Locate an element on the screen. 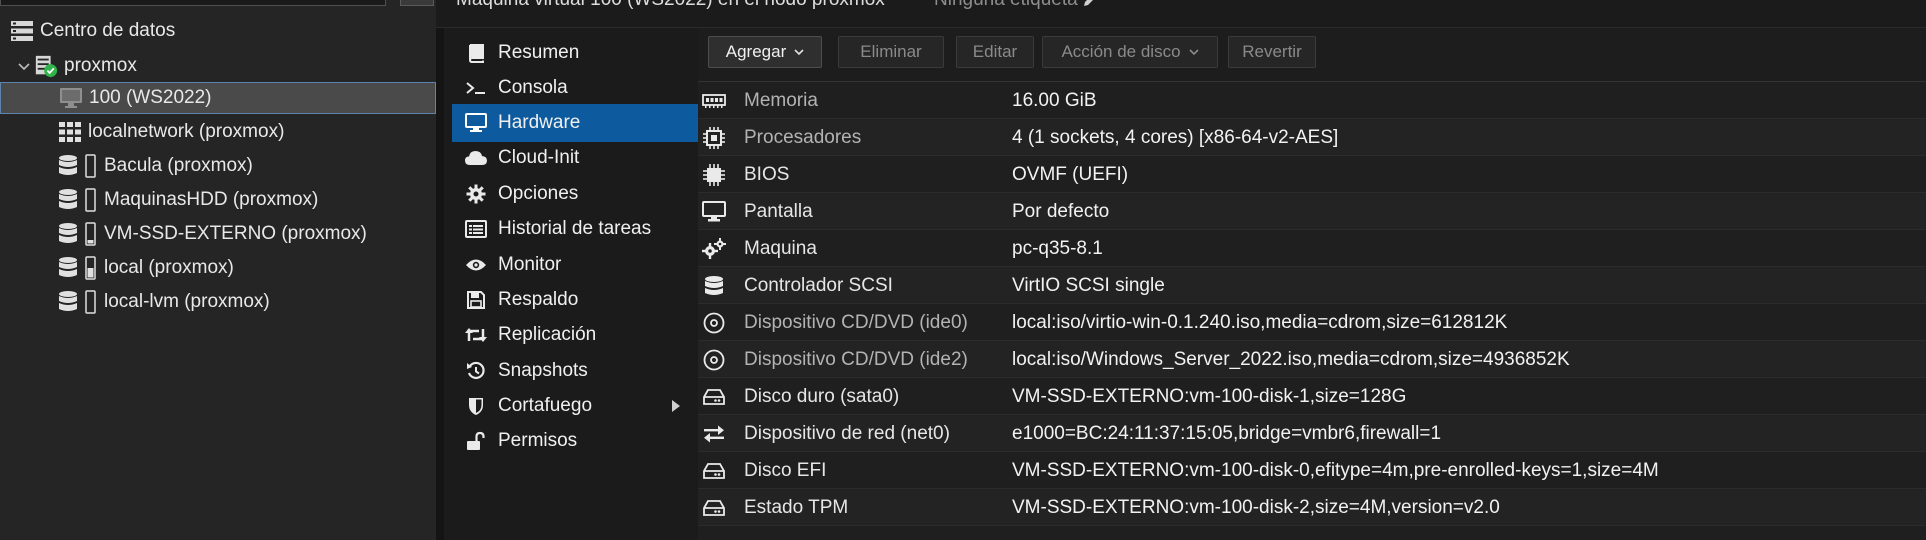 The image size is (1926, 540). memory-icon is located at coordinates (714, 101).